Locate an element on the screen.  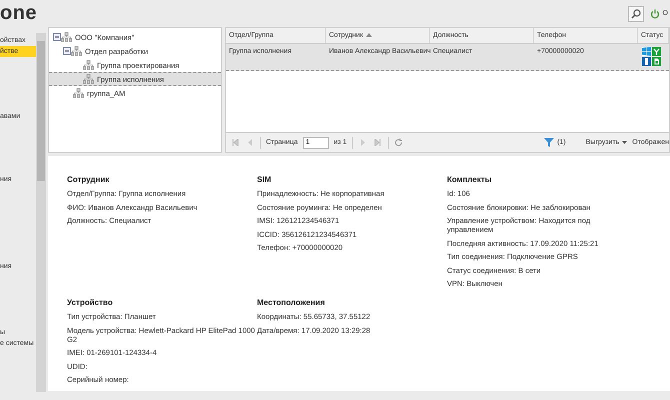
app-logo: one is located at coordinates (19, 13).